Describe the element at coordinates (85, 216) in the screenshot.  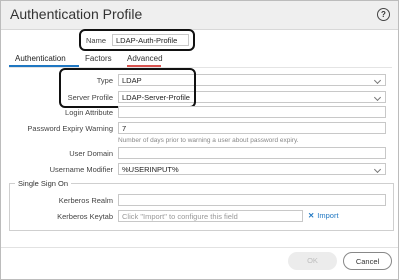
I see `kerberos-keytab-label: Kerberos Keytab` at that location.